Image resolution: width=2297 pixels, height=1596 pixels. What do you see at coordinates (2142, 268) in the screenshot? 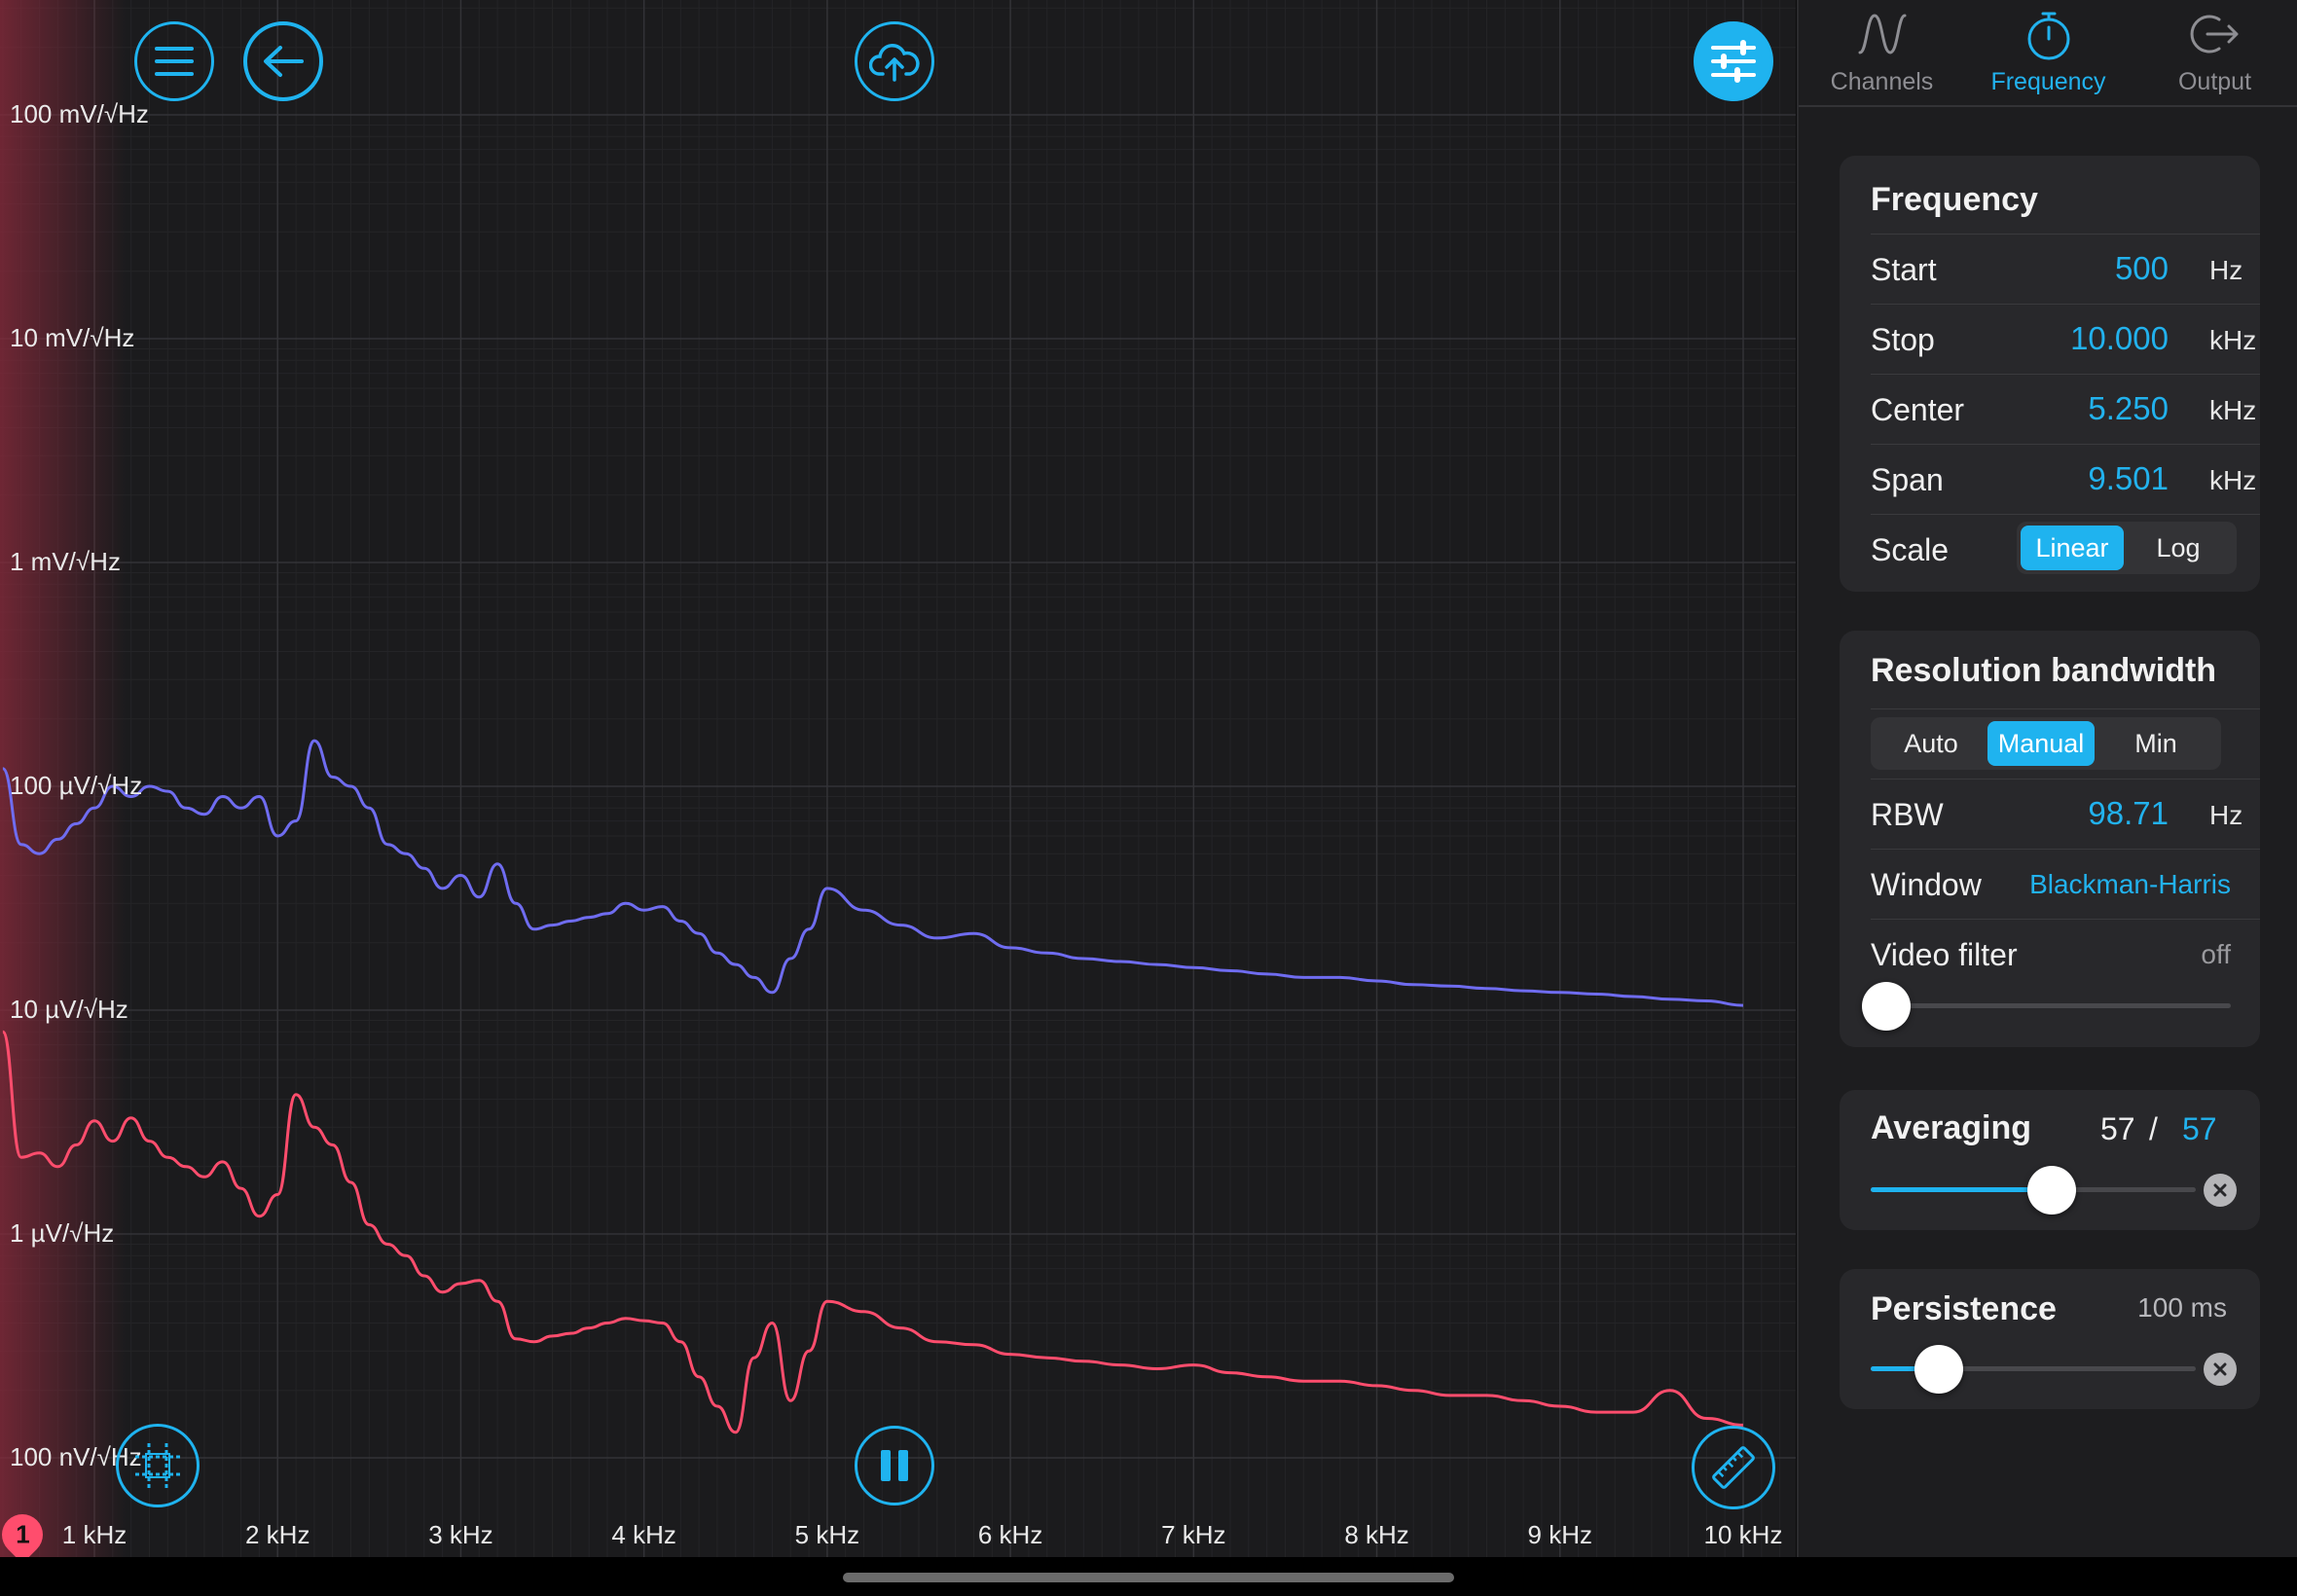
I see `start-value: 500` at bounding box center [2142, 268].